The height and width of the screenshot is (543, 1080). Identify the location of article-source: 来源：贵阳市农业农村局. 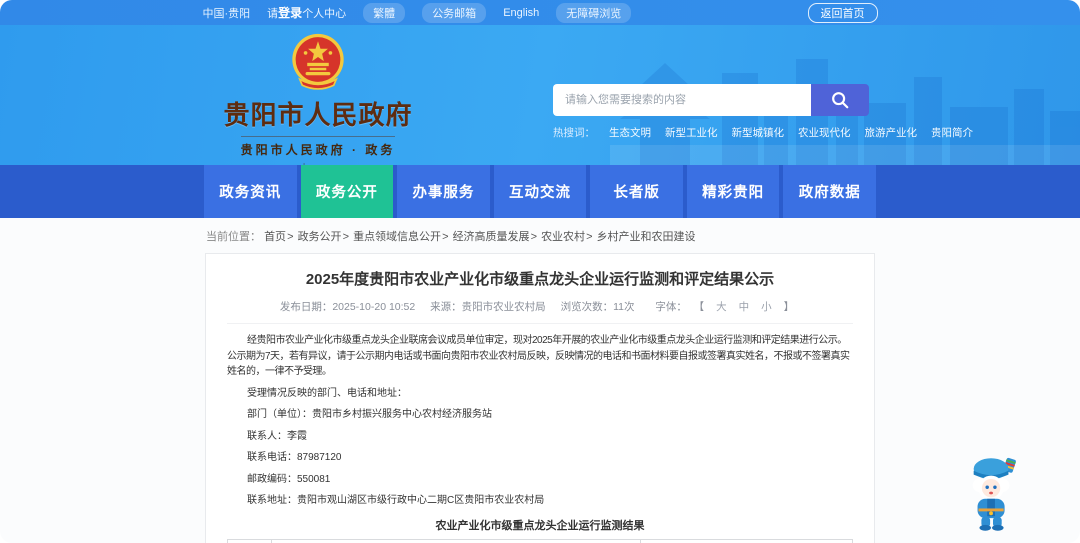
(488, 307).